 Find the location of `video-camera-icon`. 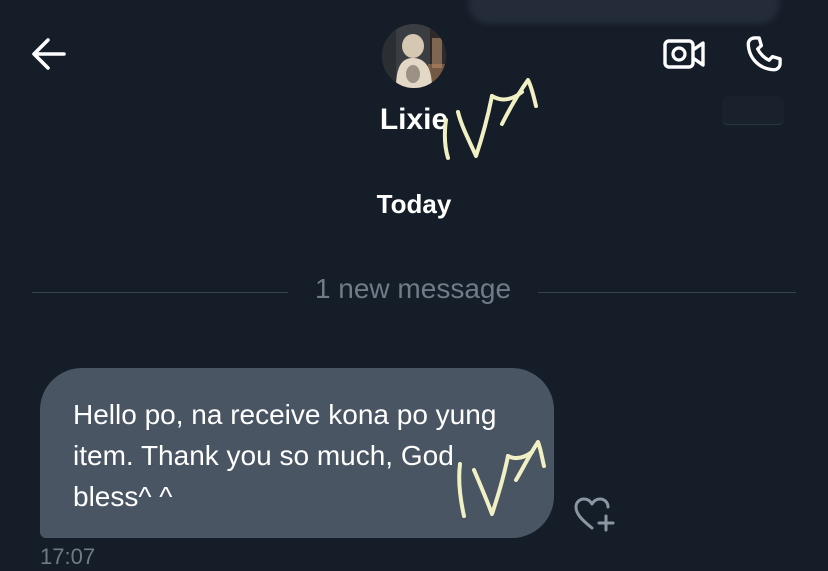

video-camera-icon is located at coordinates (684, 54).